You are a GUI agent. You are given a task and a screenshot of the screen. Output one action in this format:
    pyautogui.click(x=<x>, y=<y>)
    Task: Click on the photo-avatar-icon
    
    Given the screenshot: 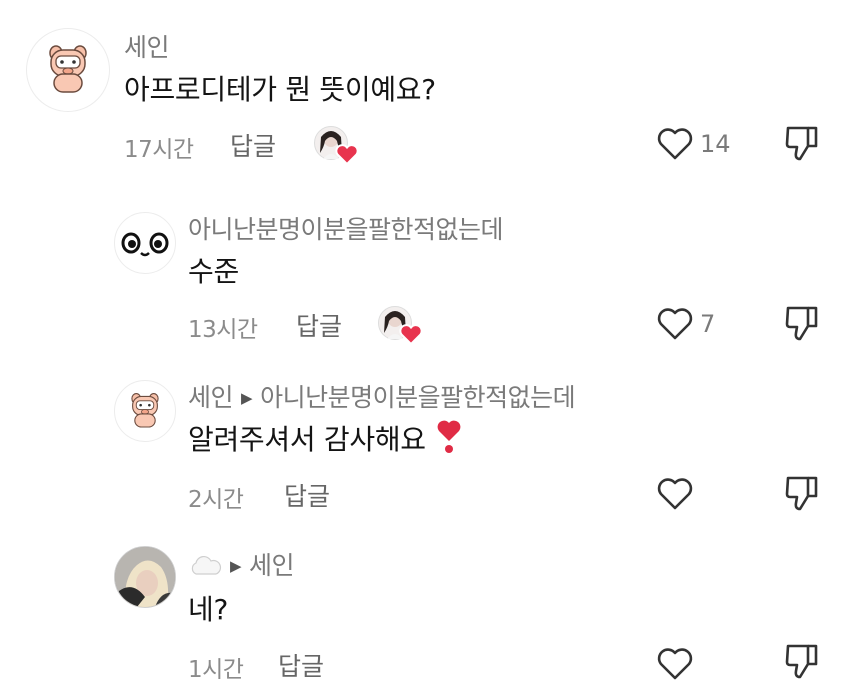 What is the action you would take?
    pyautogui.click(x=145, y=577)
    